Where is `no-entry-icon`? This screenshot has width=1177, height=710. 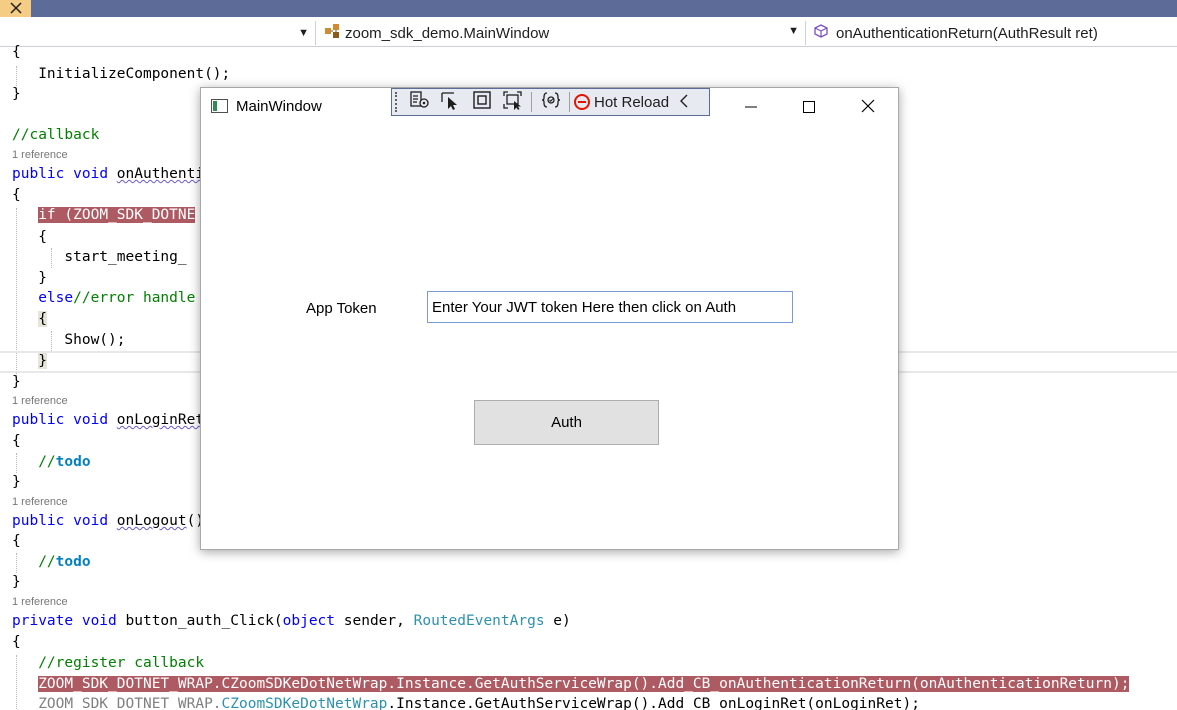
no-entry-icon is located at coordinates (582, 102).